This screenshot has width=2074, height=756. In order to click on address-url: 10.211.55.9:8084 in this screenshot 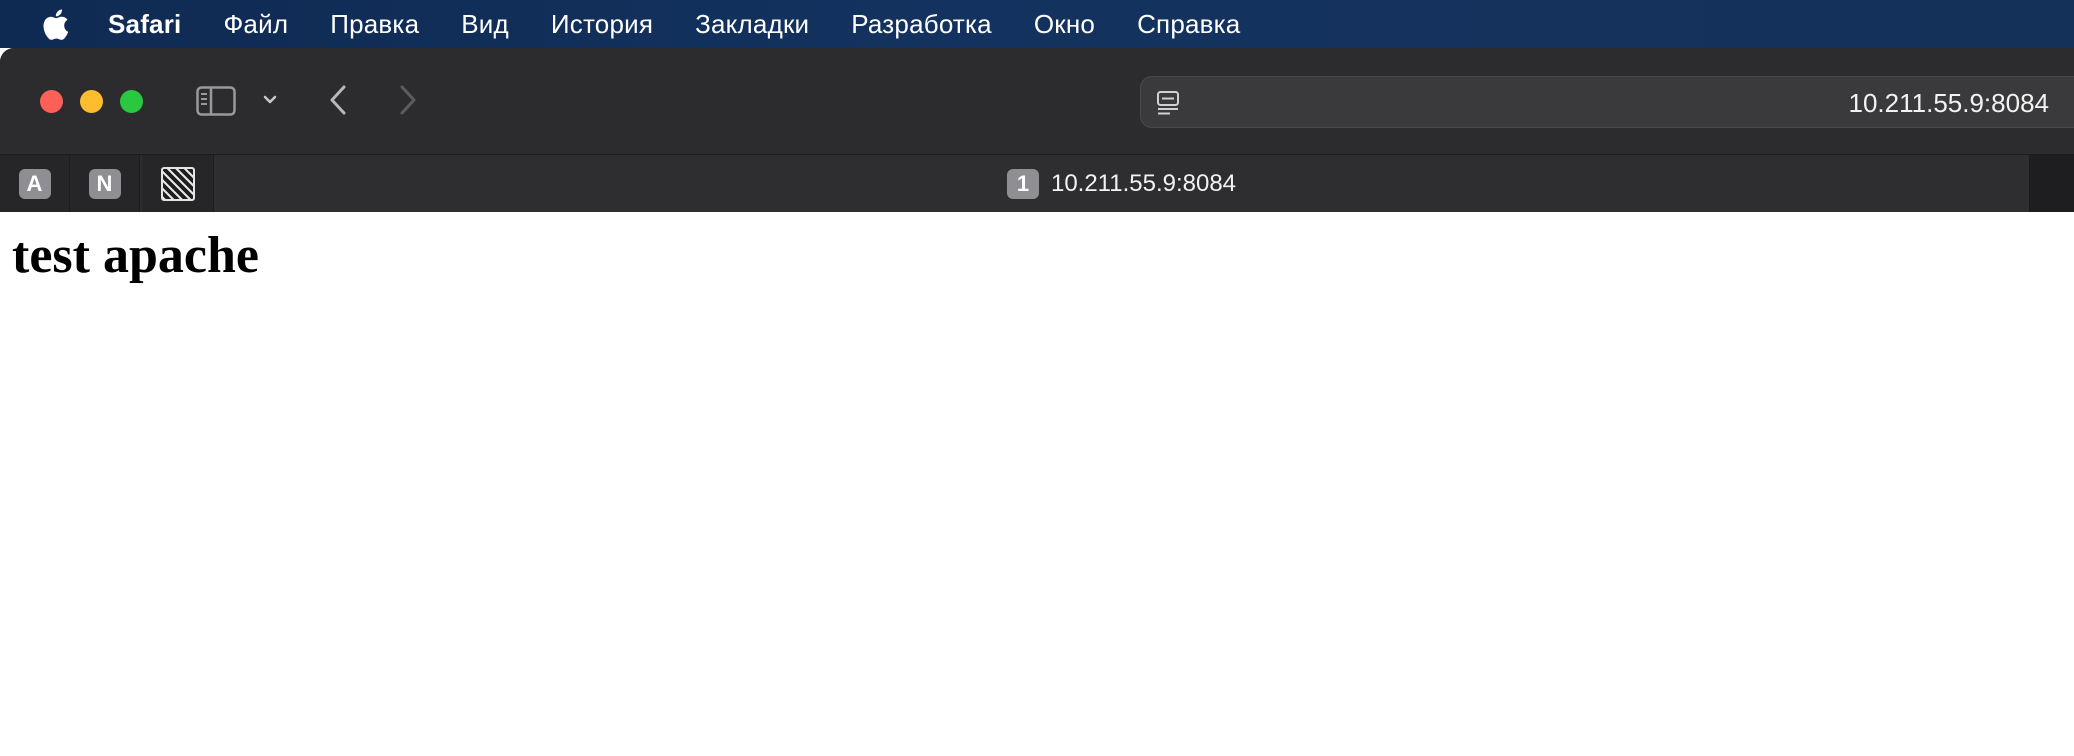, I will do `click(1949, 103)`.